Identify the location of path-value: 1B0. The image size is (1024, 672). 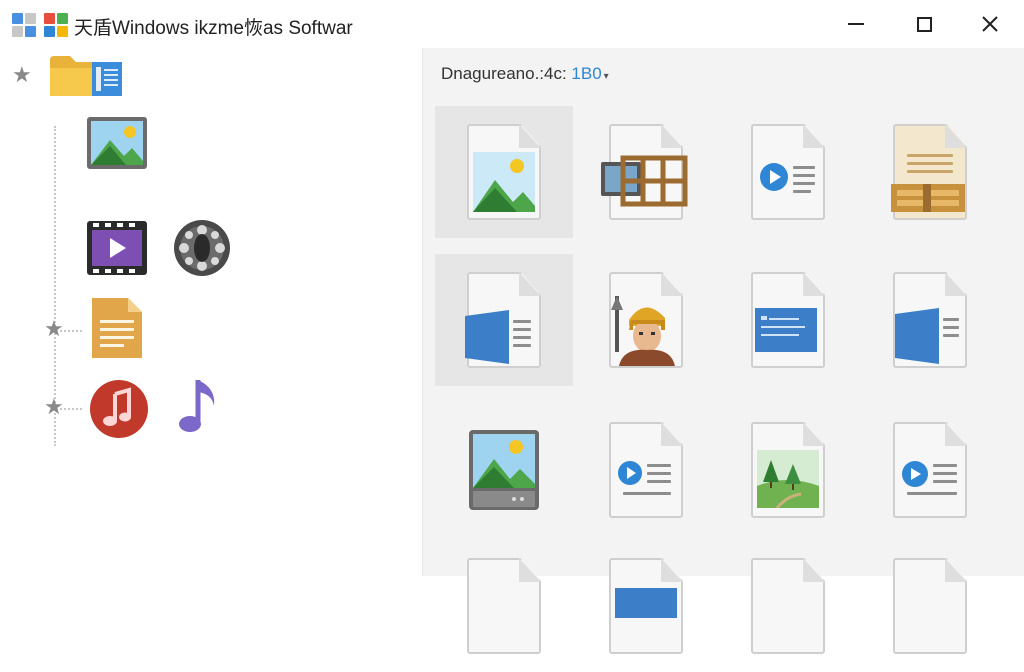
(586, 73).